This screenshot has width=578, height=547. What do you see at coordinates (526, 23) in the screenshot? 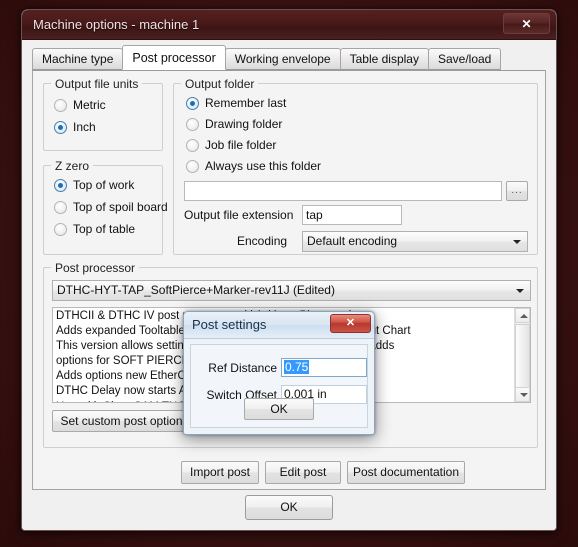
I see `window-close-button: ✕` at bounding box center [526, 23].